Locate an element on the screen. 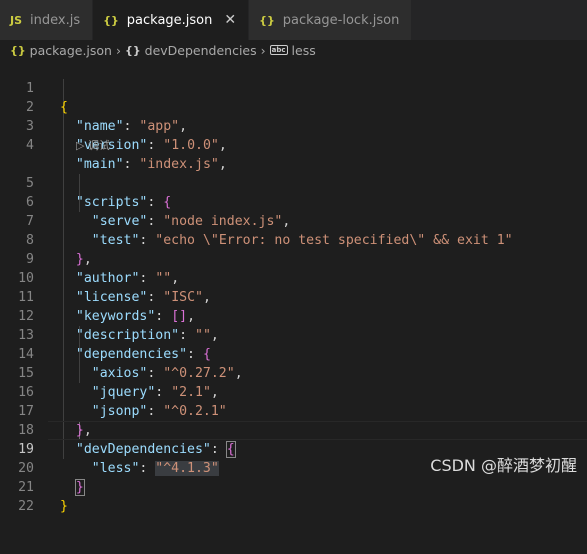 Image resolution: width=587 pixels, height=554 pixels. line-number: 22 is located at coordinates (26, 506).